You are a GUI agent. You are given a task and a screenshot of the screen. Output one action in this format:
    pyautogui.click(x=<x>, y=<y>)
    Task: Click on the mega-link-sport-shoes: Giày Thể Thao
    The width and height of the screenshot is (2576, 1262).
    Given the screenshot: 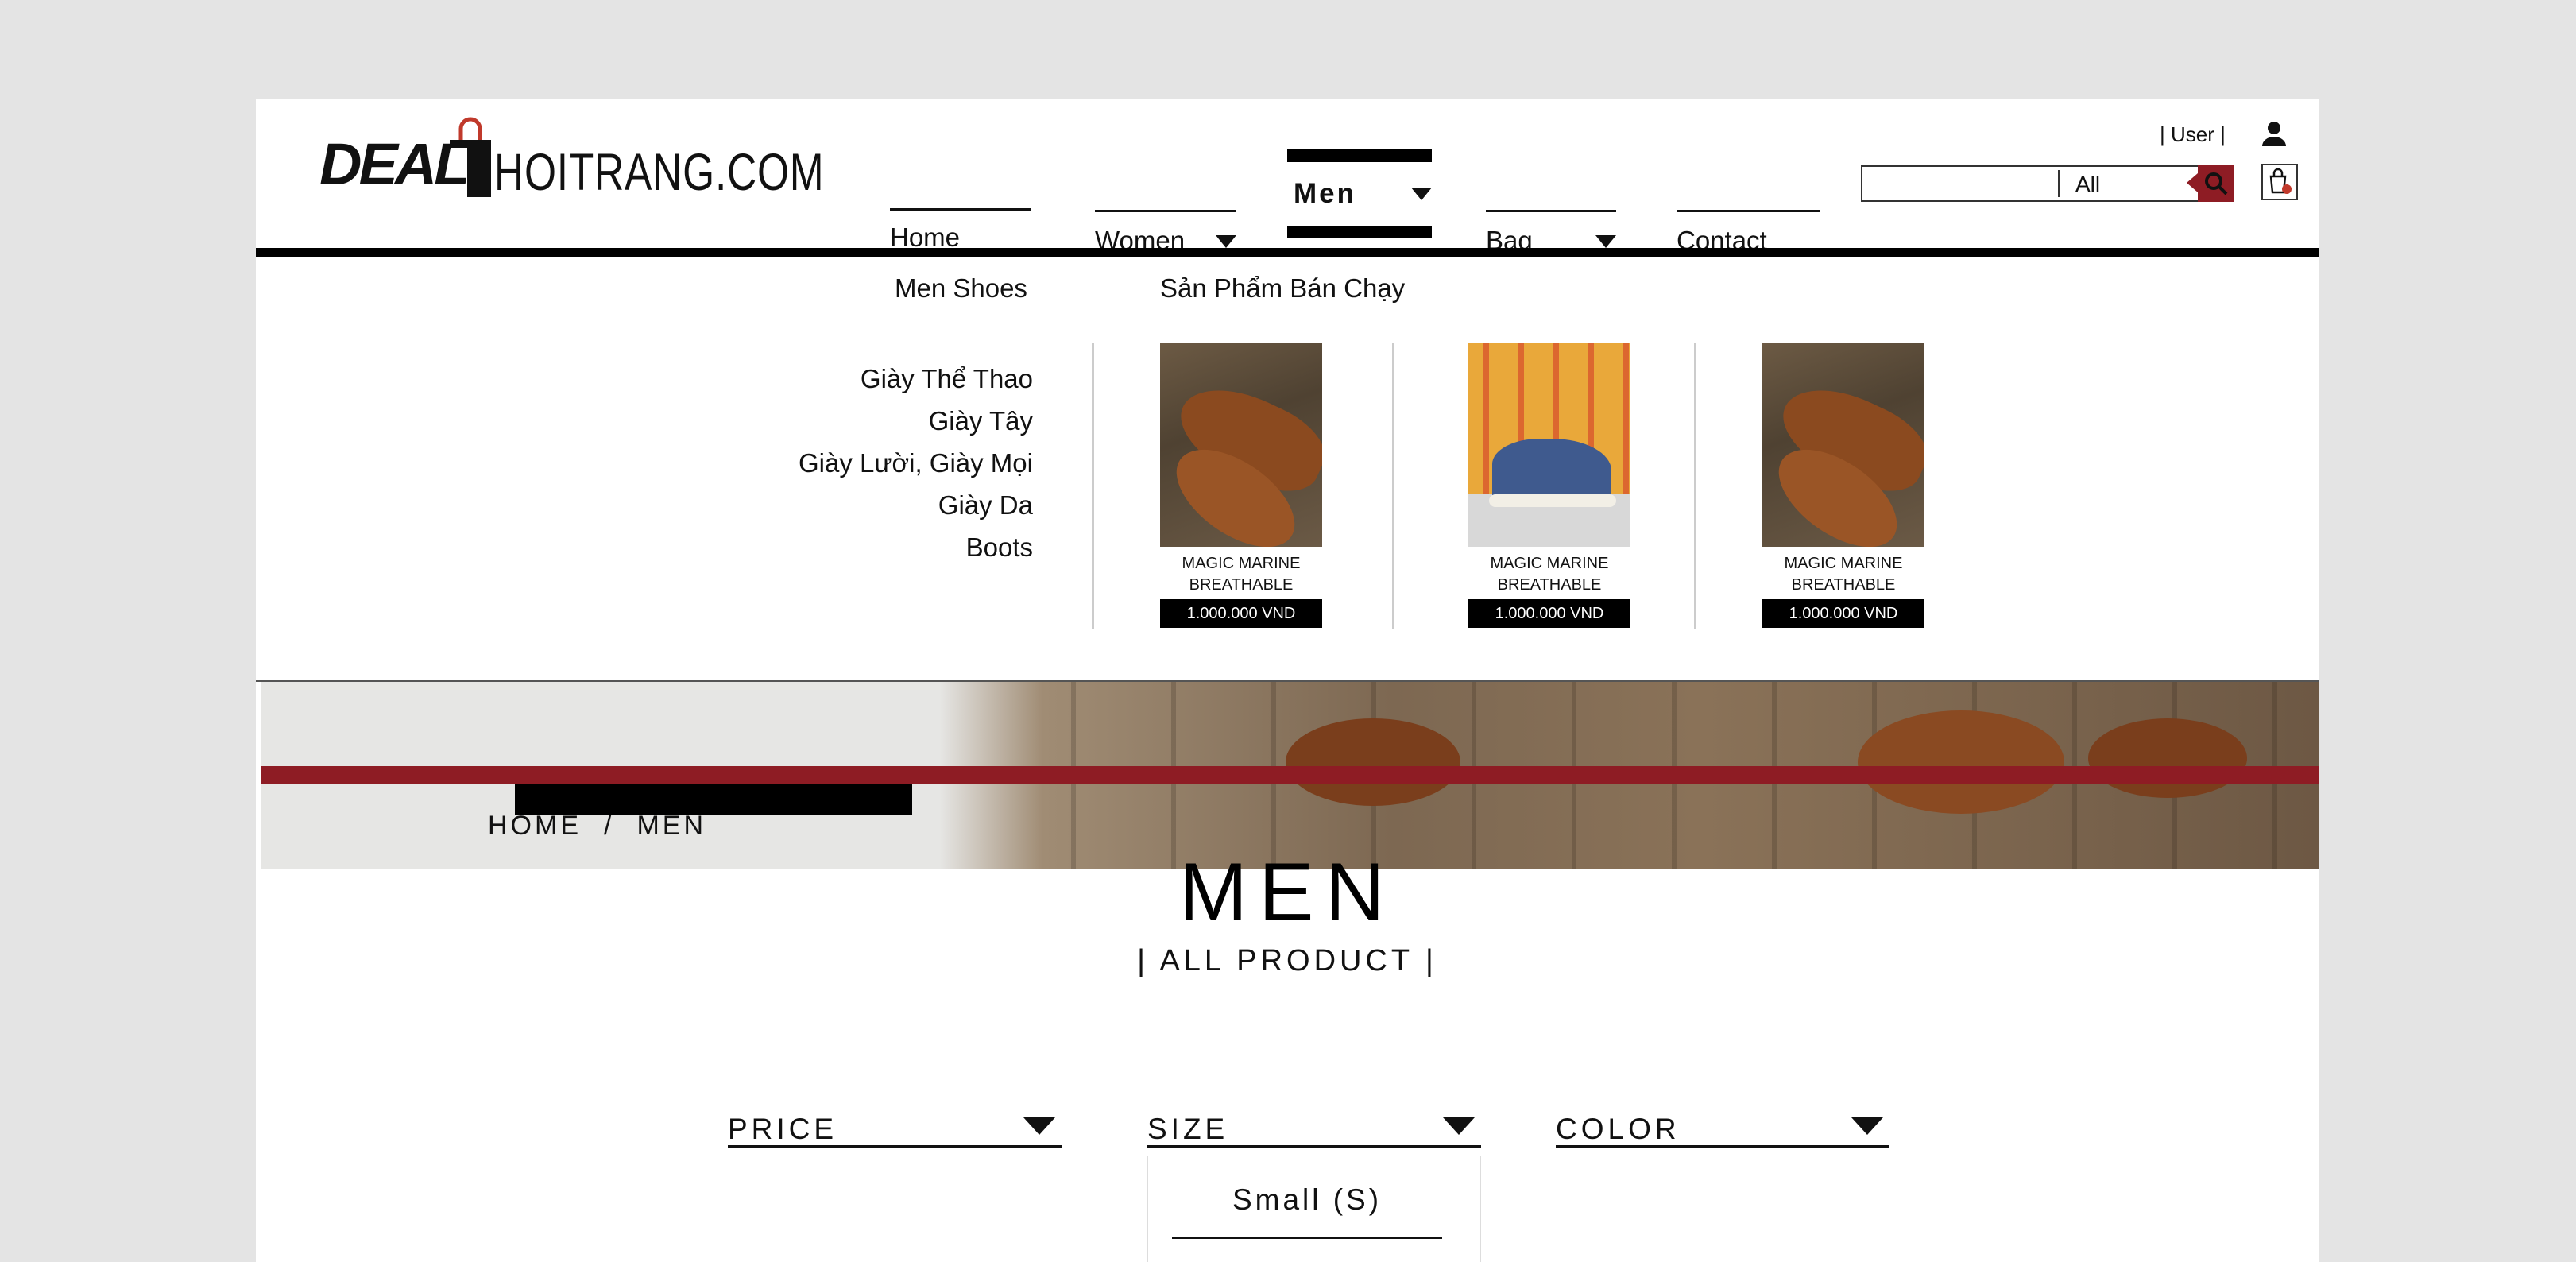 What is the action you would take?
    pyautogui.click(x=947, y=379)
    